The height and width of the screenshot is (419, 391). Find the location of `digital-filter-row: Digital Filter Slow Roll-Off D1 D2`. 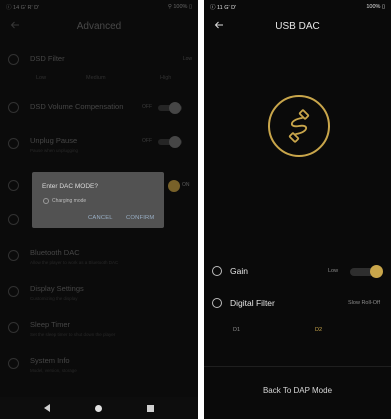

digital-filter-row: Digital Filter Slow Roll-Off D1 D2 is located at coordinates (297, 319).